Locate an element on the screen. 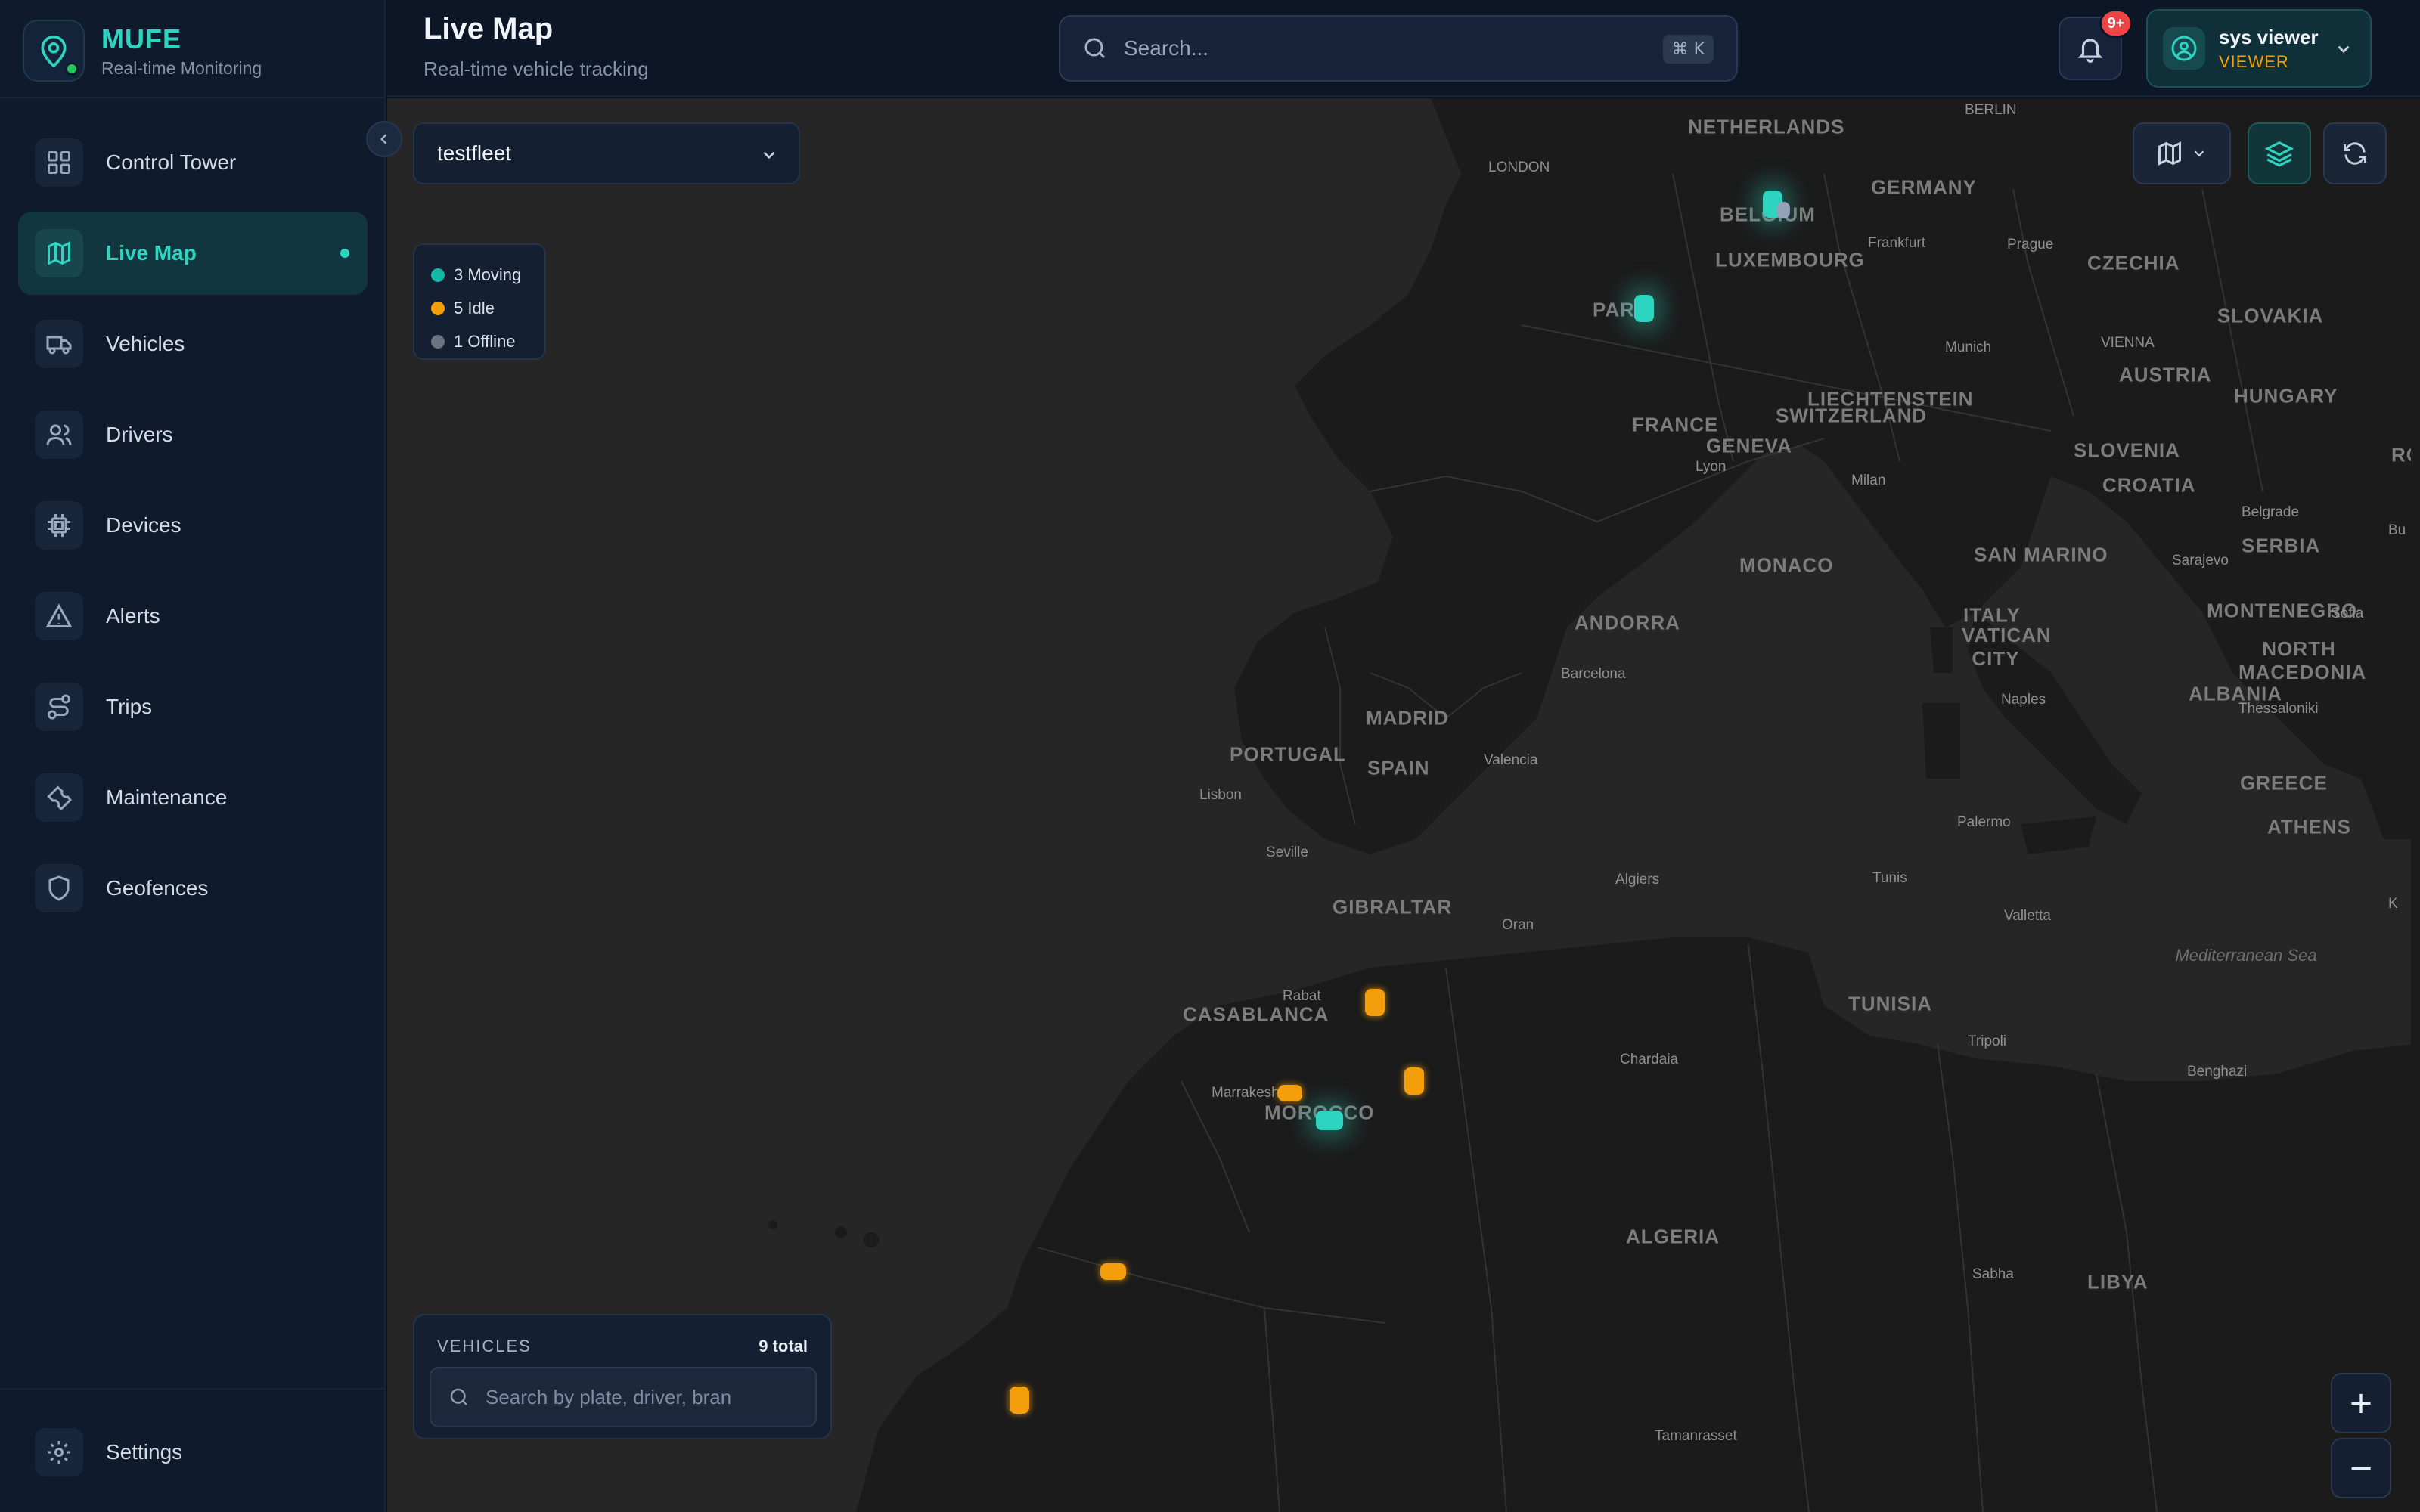  sidebar-item-vehicles: Vehicles is located at coordinates (193, 344).